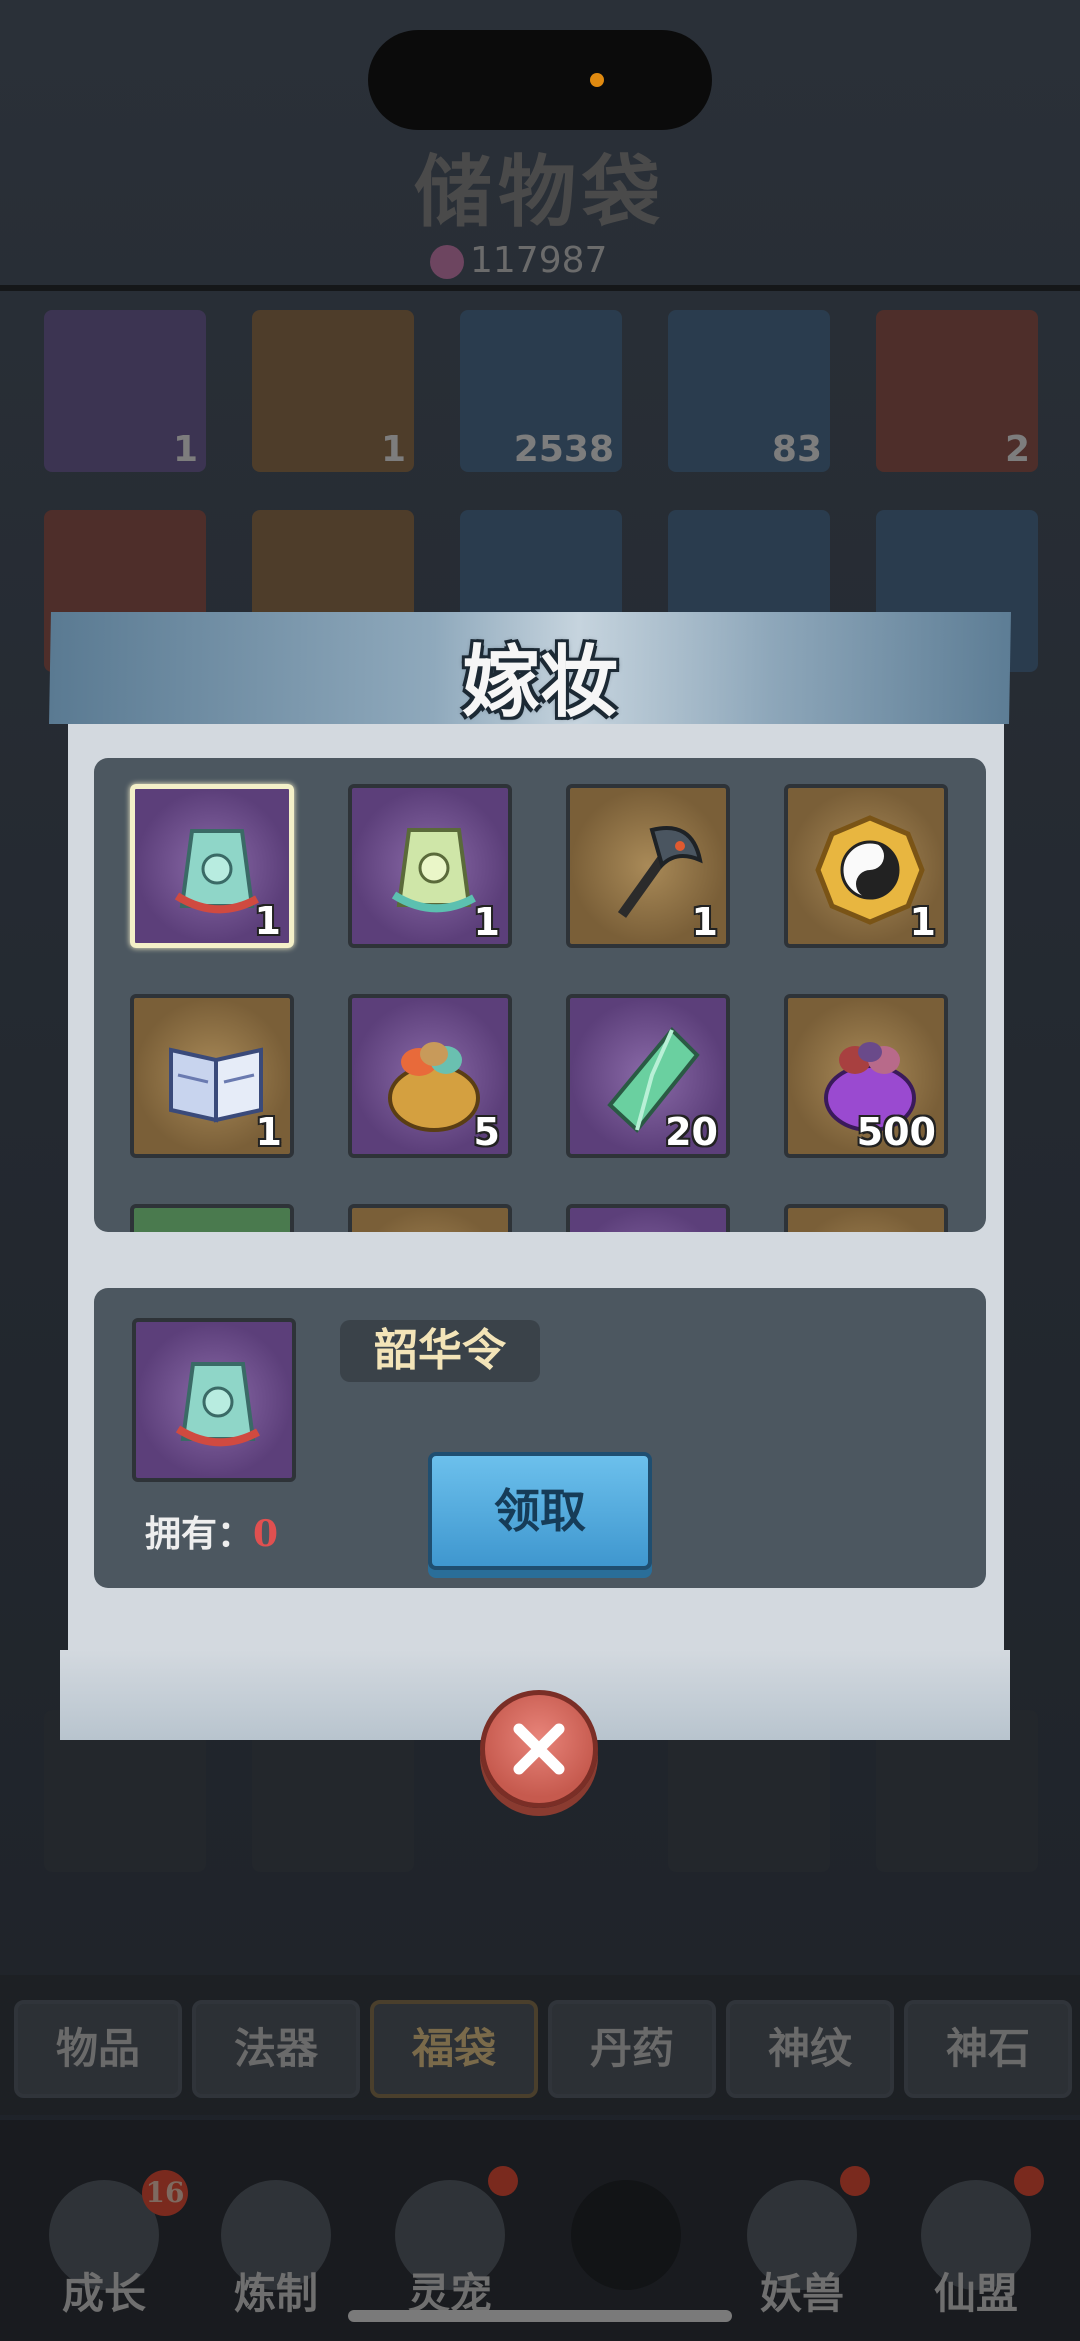 The image size is (1080, 2341). I want to click on gem-icon, so click(447, 262).